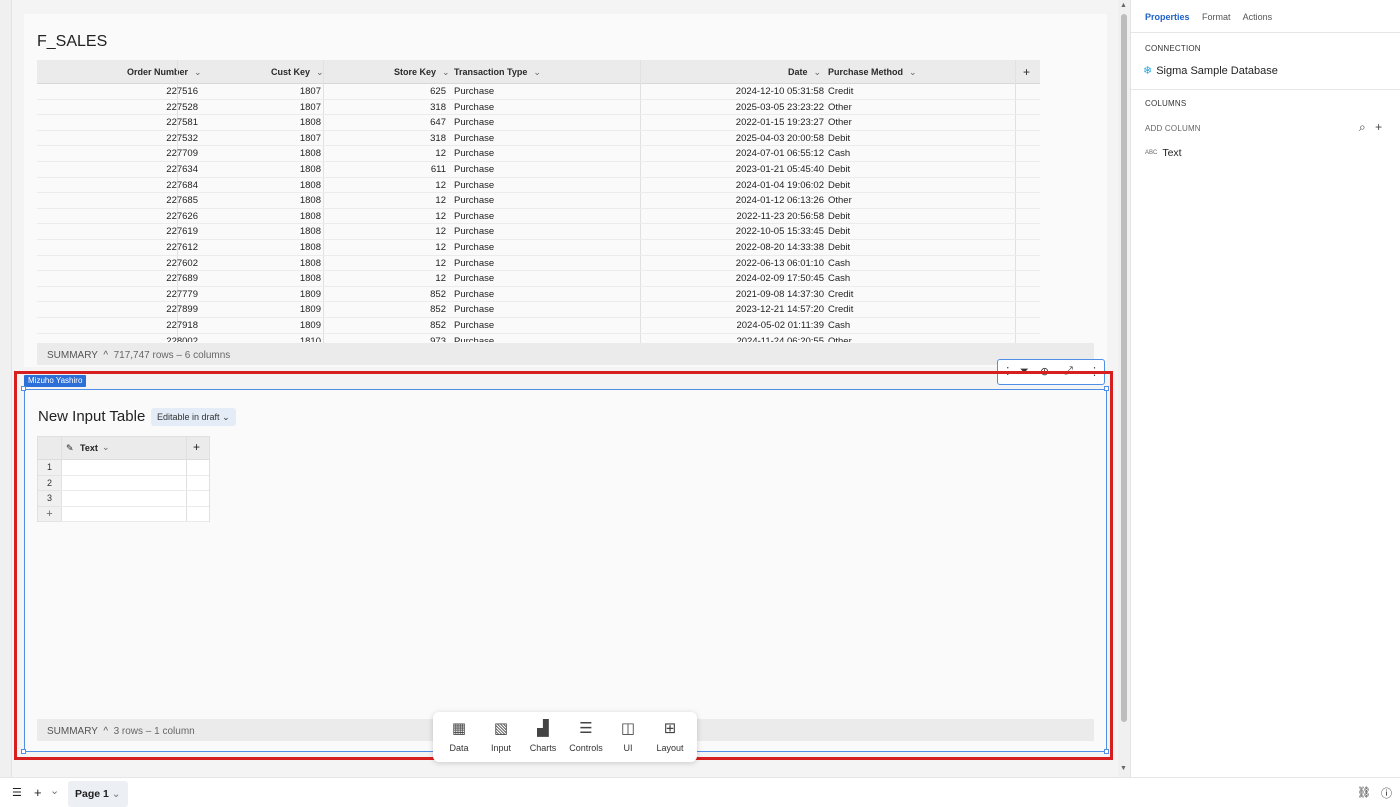  What do you see at coordinates (1163, 153) in the screenshot?
I see `column-list-item-text: ABC Text` at bounding box center [1163, 153].